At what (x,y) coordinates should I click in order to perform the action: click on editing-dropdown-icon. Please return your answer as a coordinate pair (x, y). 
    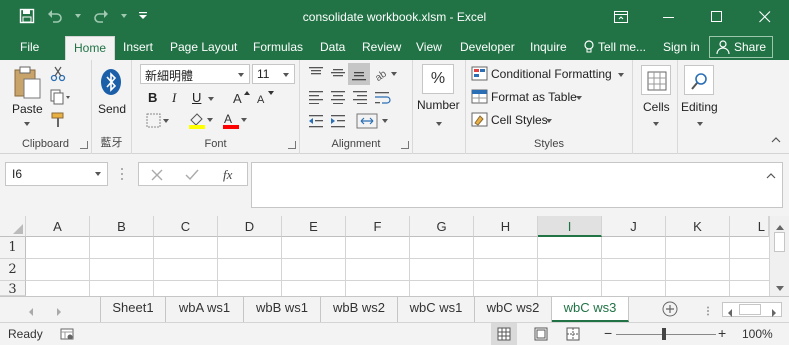
    Looking at the image, I should click on (700, 124).